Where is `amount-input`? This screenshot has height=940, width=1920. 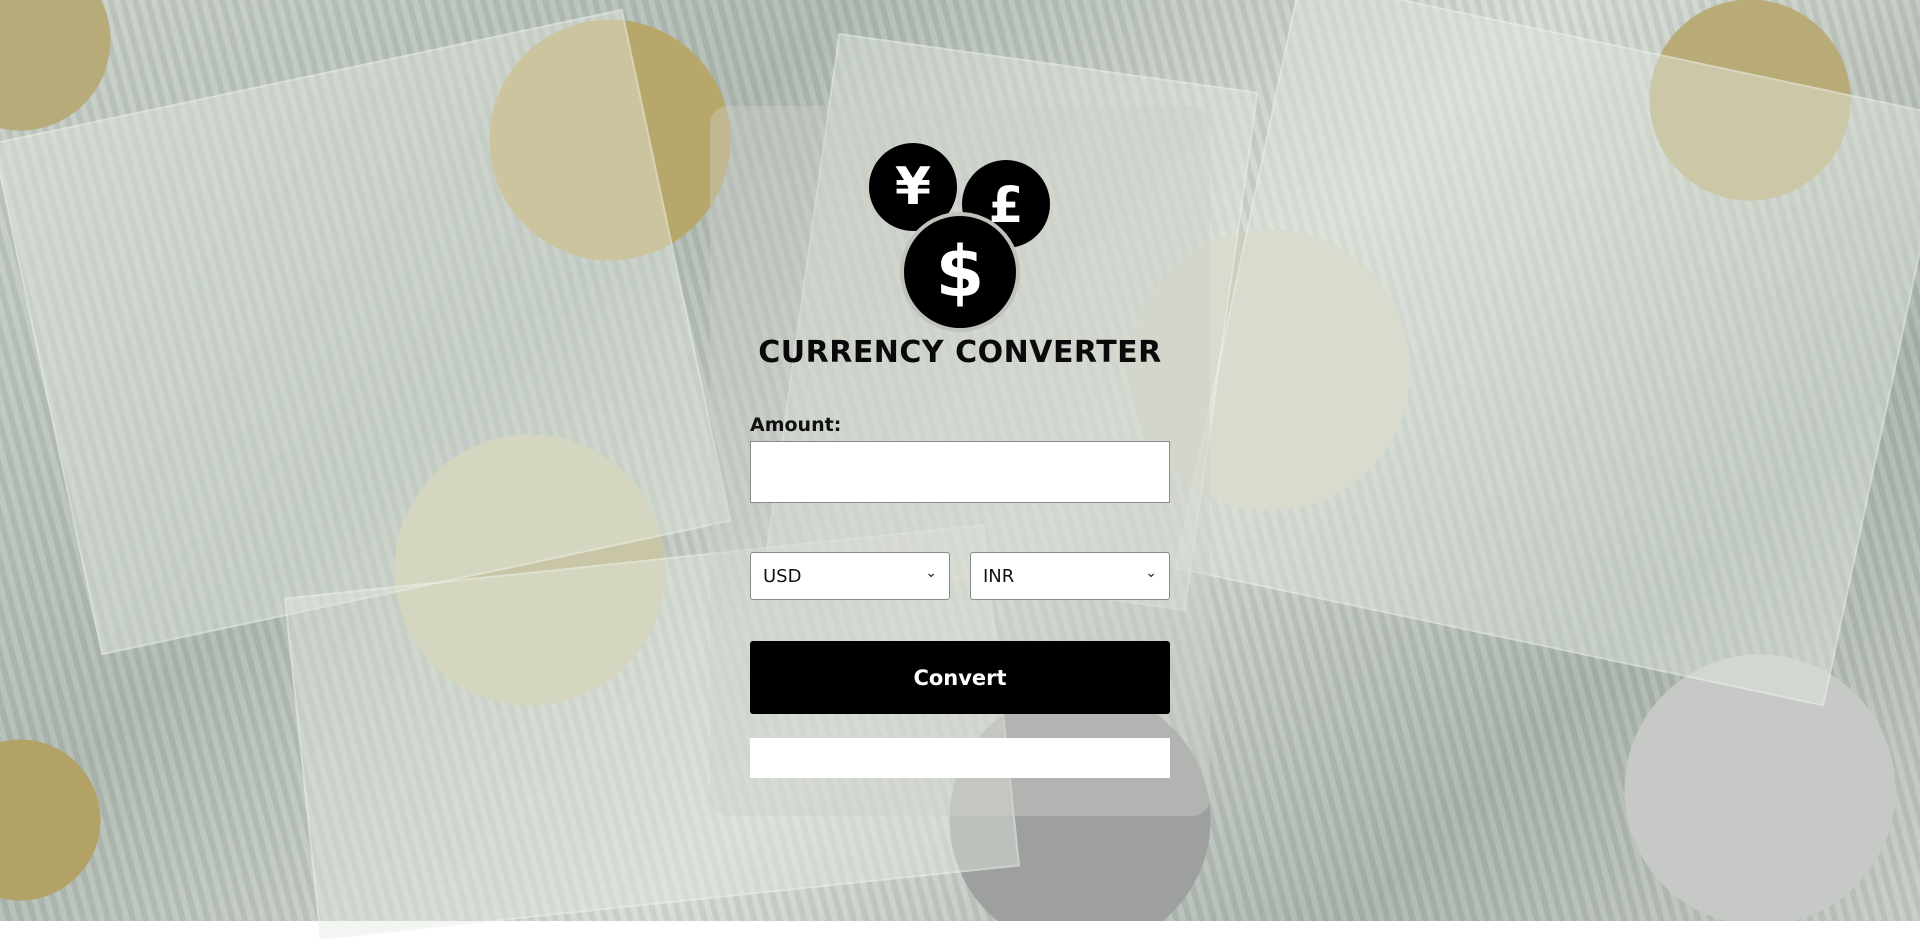
amount-input is located at coordinates (960, 472).